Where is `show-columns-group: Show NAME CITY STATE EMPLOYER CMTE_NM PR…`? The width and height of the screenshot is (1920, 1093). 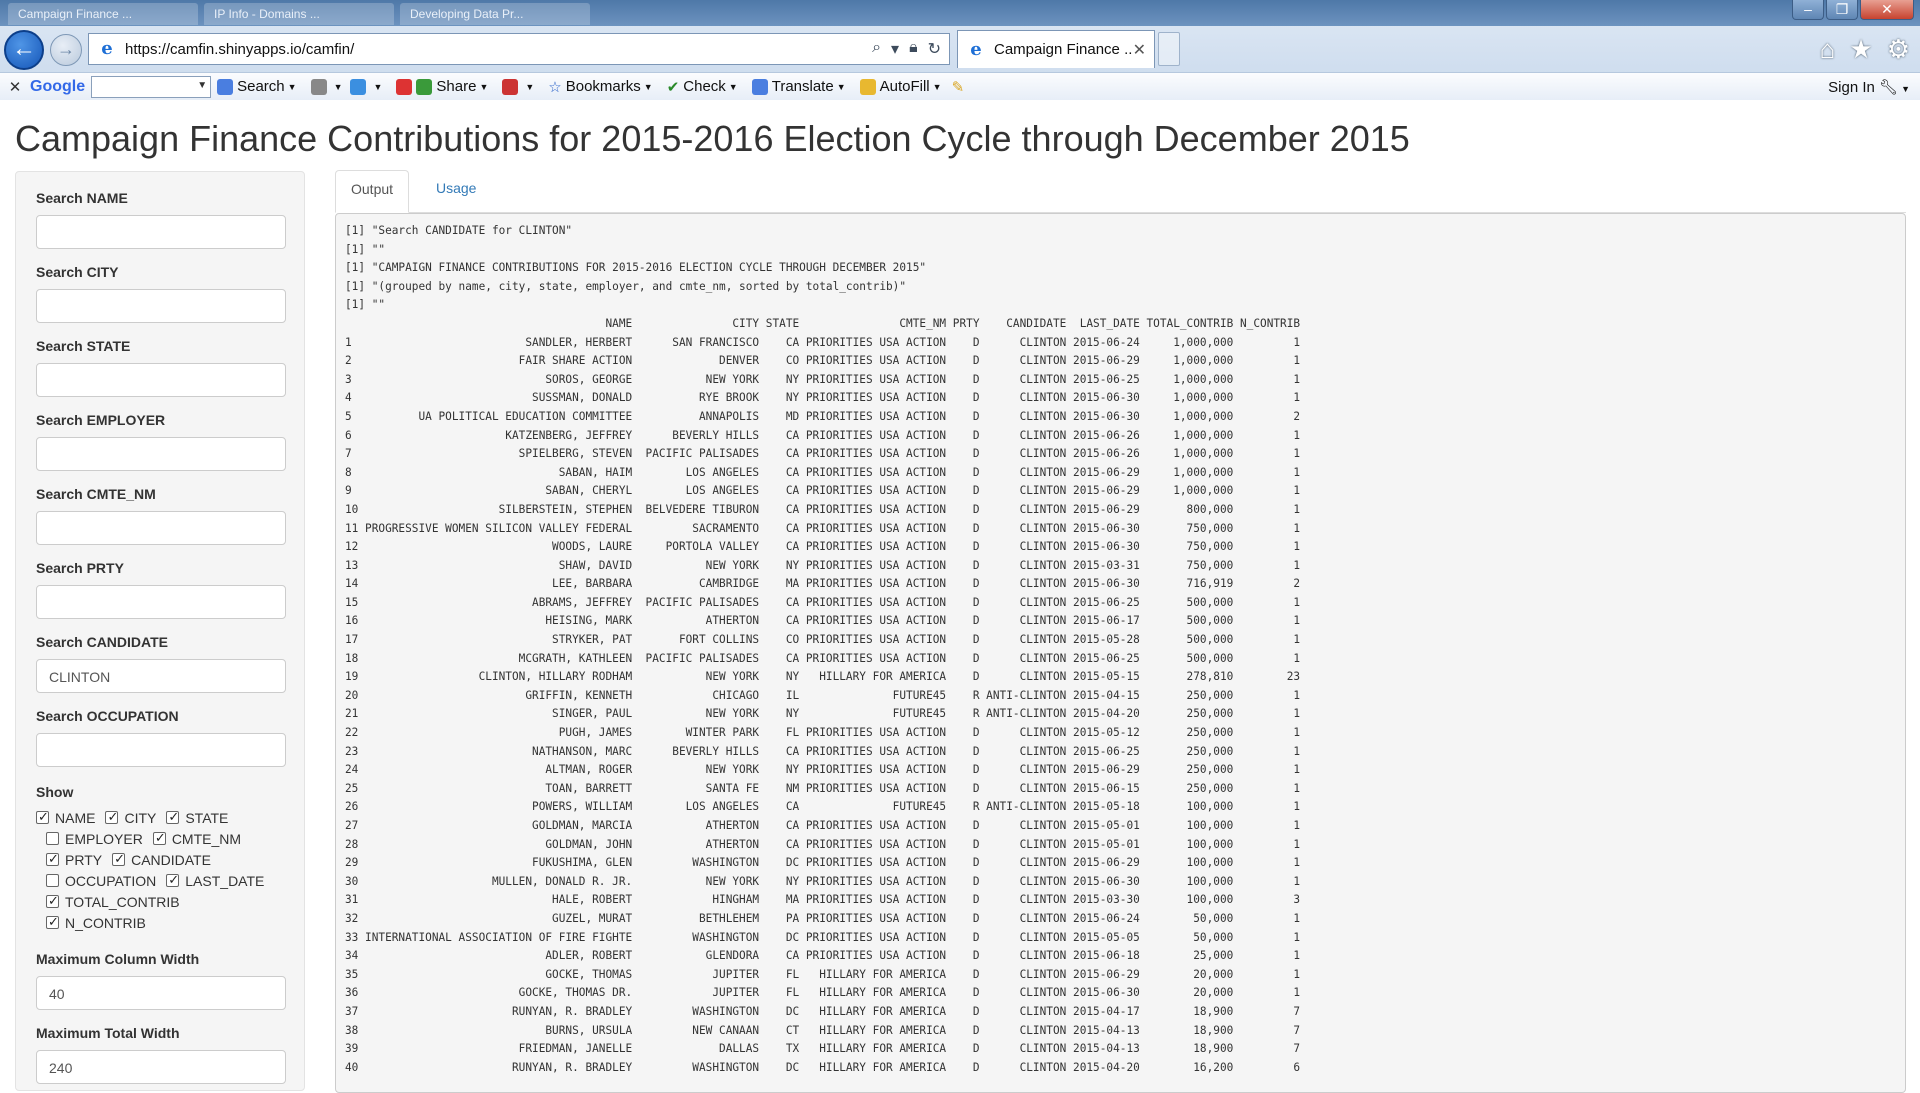
show-columns-group: Show NAME CITY STATE EMPLOYER CMTE_NM PR… is located at coordinates (166, 858).